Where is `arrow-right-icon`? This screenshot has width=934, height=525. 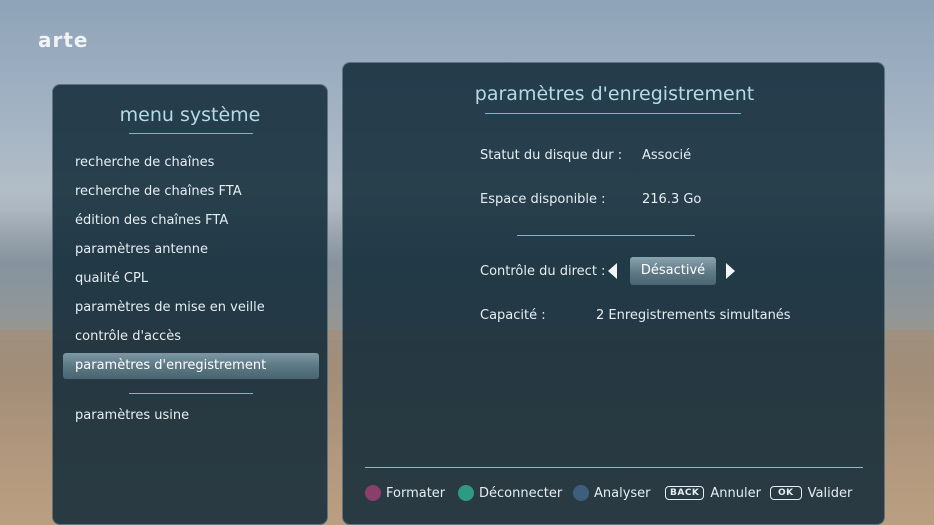 arrow-right-icon is located at coordinates (730, 271).